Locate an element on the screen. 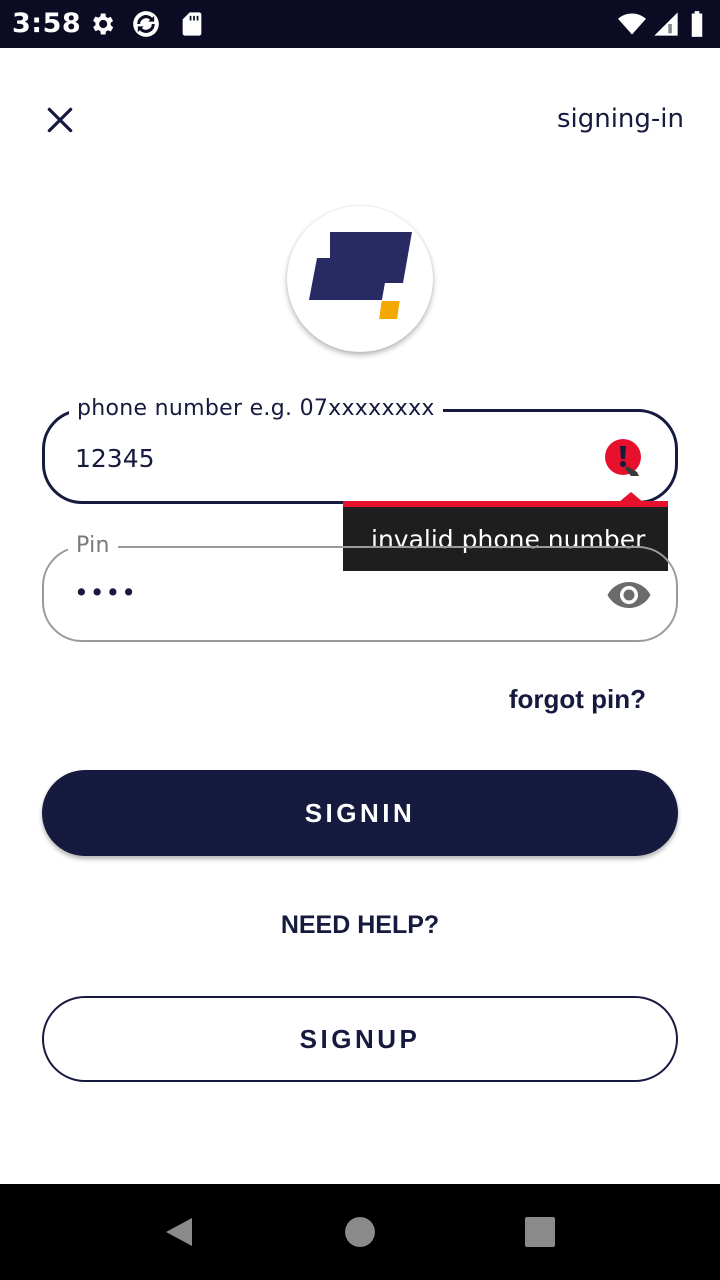  status-bar: 3:58 is located at coordinates (360, 24).